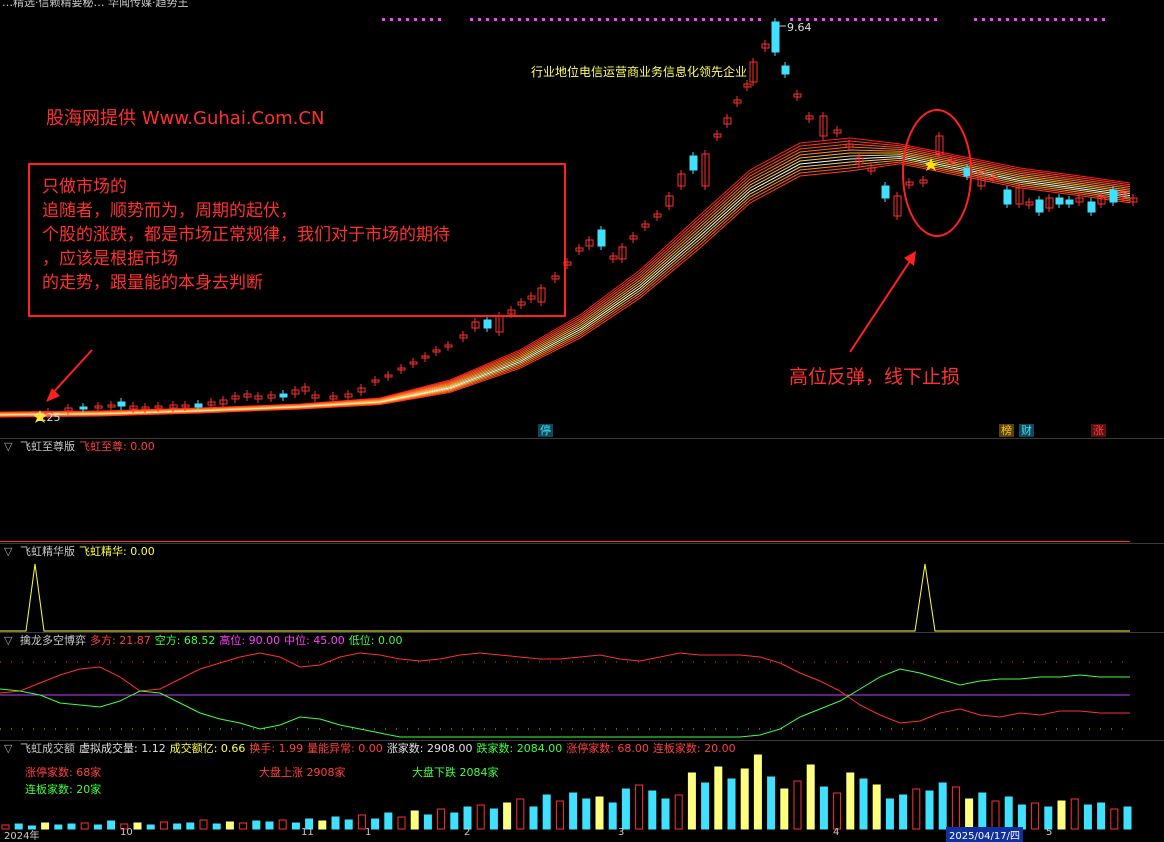  Describe the element at coordinates (910, 258) in the screenshot. I see `arrow-head-icon` at that location.